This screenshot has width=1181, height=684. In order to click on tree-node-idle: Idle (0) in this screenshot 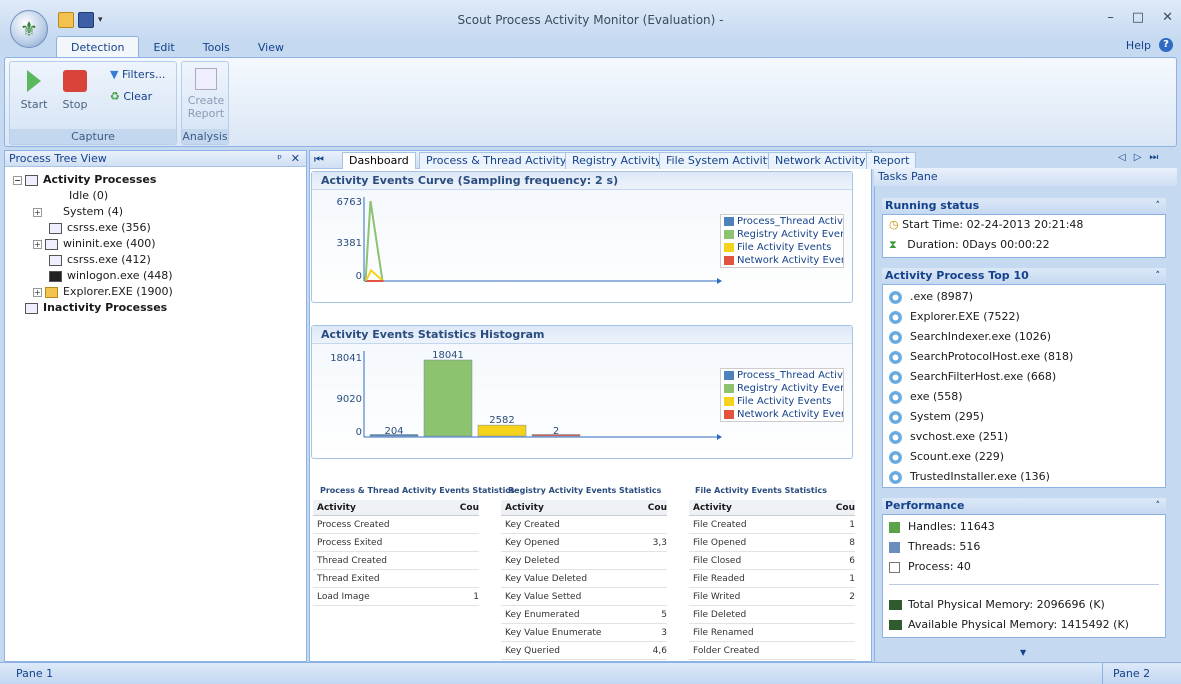, I will do `click(88, 195)`.